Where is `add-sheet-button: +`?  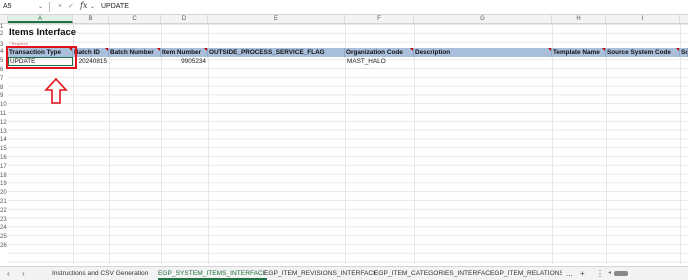 add-sheet-button: + is located at coordinates (582, 273).